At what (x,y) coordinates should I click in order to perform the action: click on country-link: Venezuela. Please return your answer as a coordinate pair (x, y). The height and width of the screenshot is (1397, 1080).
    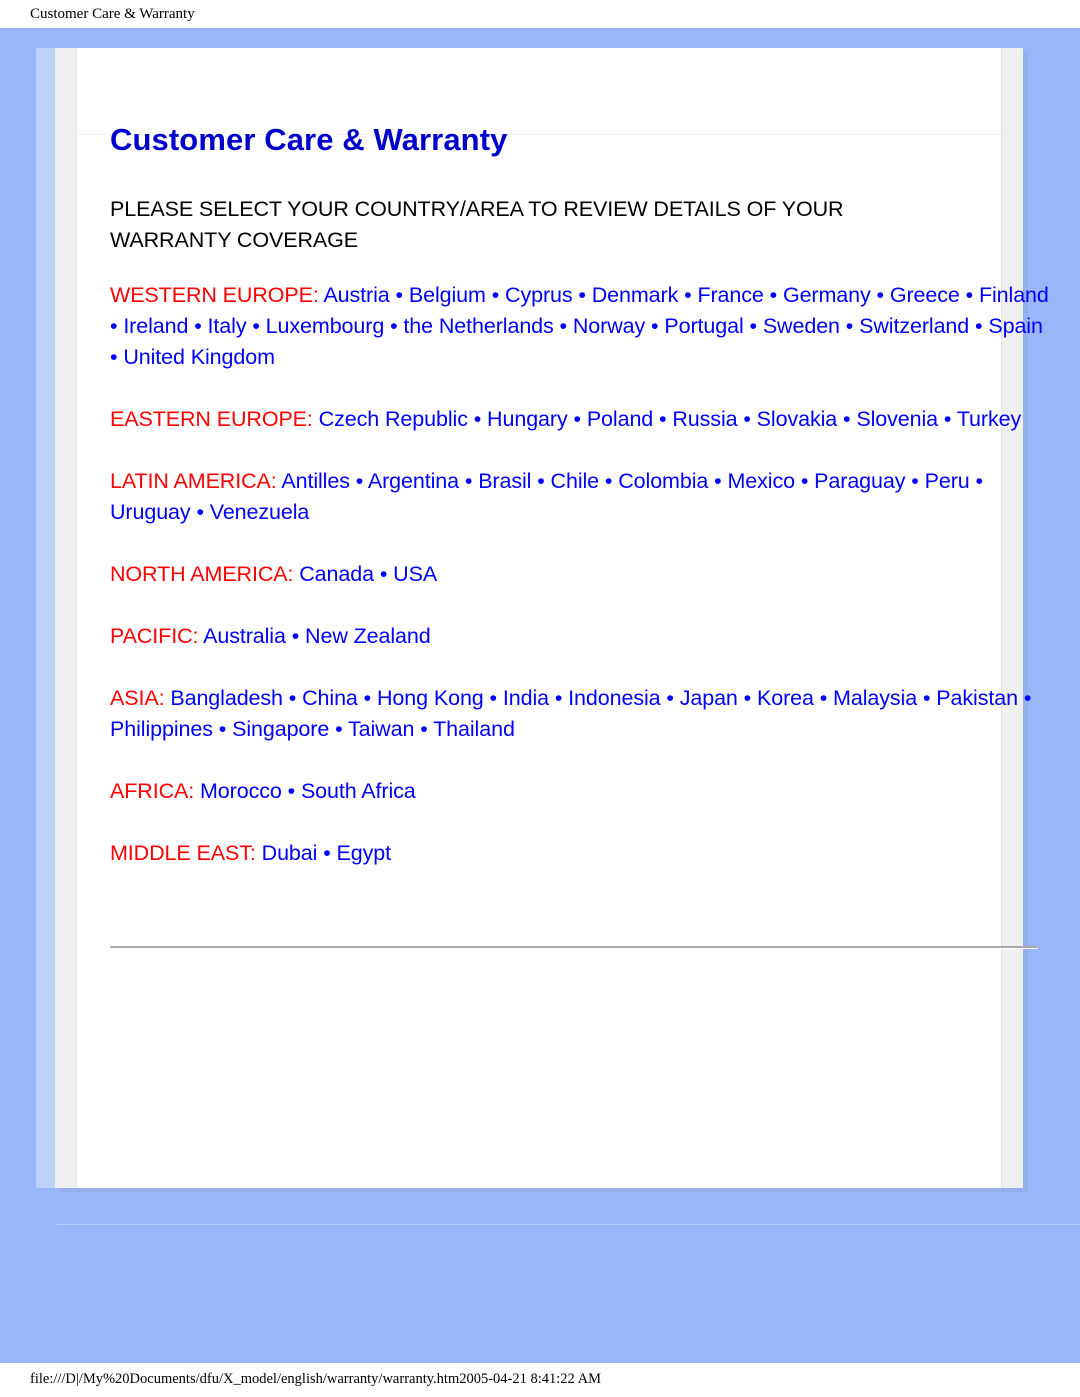
    Looking at the image, I should click on (260, 512).